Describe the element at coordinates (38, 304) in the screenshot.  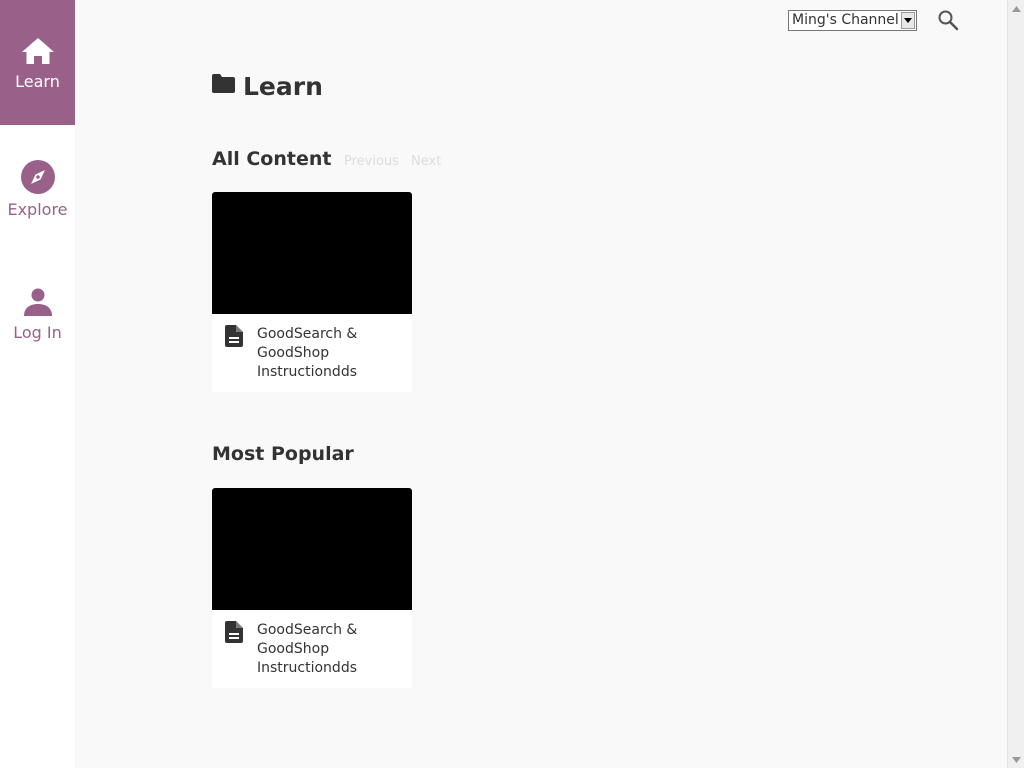
I see `person-icon` at that location.